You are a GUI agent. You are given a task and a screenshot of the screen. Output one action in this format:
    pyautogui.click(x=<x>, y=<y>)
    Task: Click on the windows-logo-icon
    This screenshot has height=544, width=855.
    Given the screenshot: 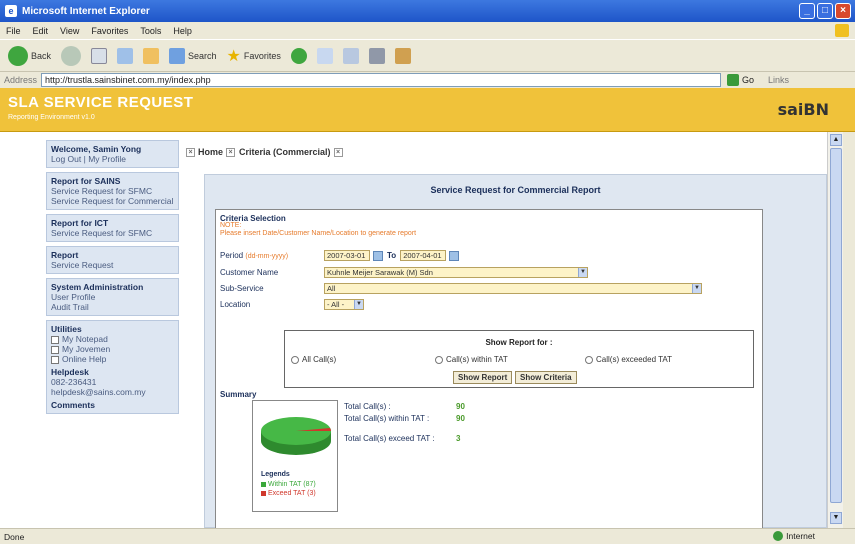 What is the action you would take?
    pyautogui.click(x=842, y=30)
    